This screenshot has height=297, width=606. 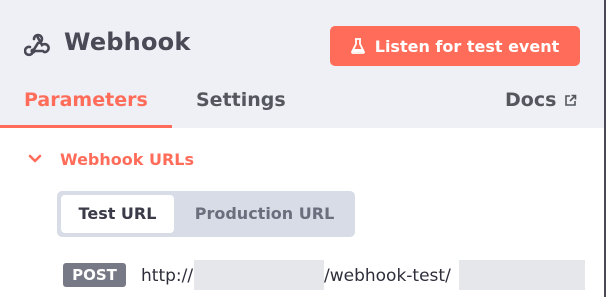 What do you see at coordinates (127, 159) in the screenshot?
I see `webhook-urls-section-title: Webhook URLs` at bounding box center [127, 159].